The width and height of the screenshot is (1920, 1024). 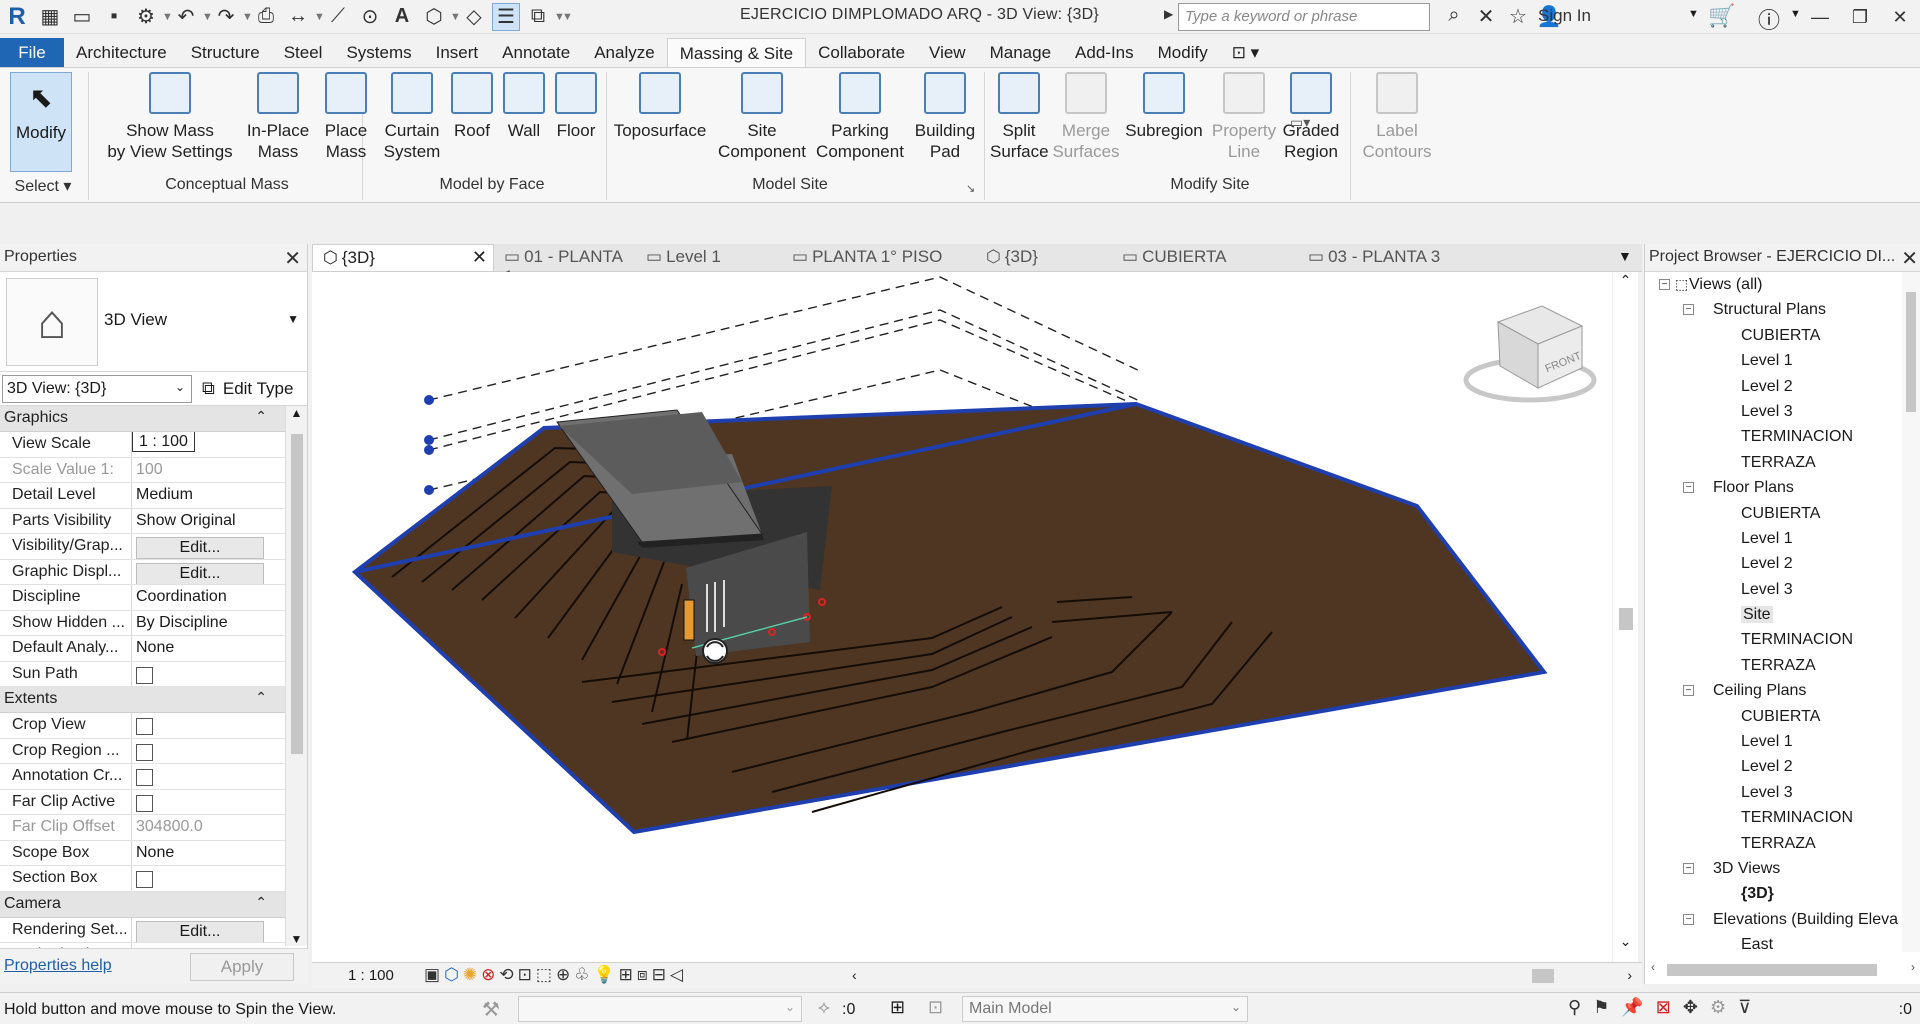 I want to click on prop-value: 1 : 100, so click(x=198, y=444).